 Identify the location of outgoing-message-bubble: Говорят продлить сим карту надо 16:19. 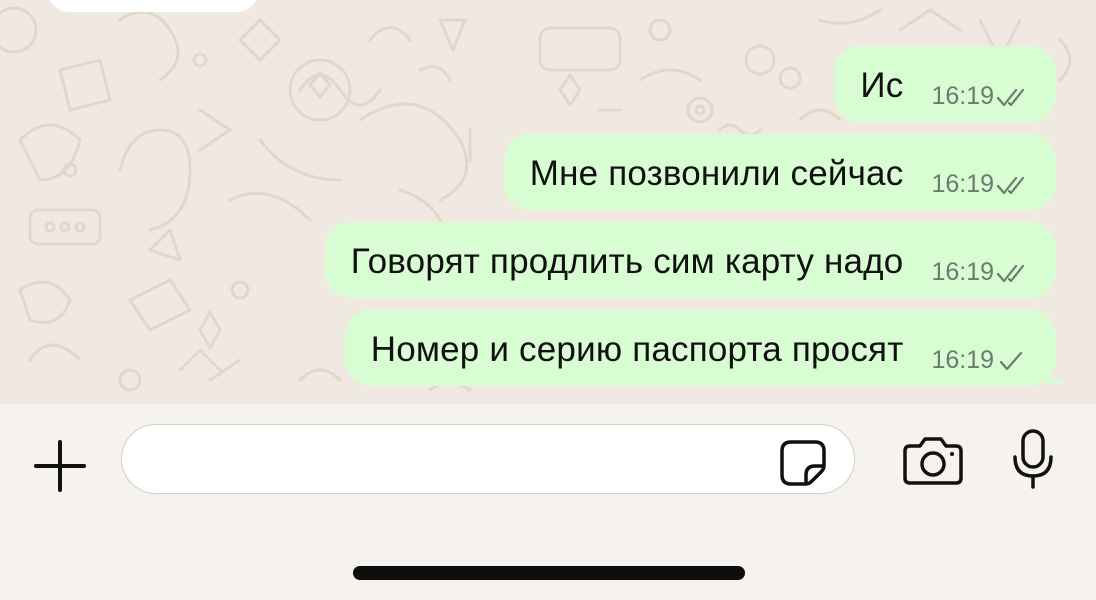
(690, 260).